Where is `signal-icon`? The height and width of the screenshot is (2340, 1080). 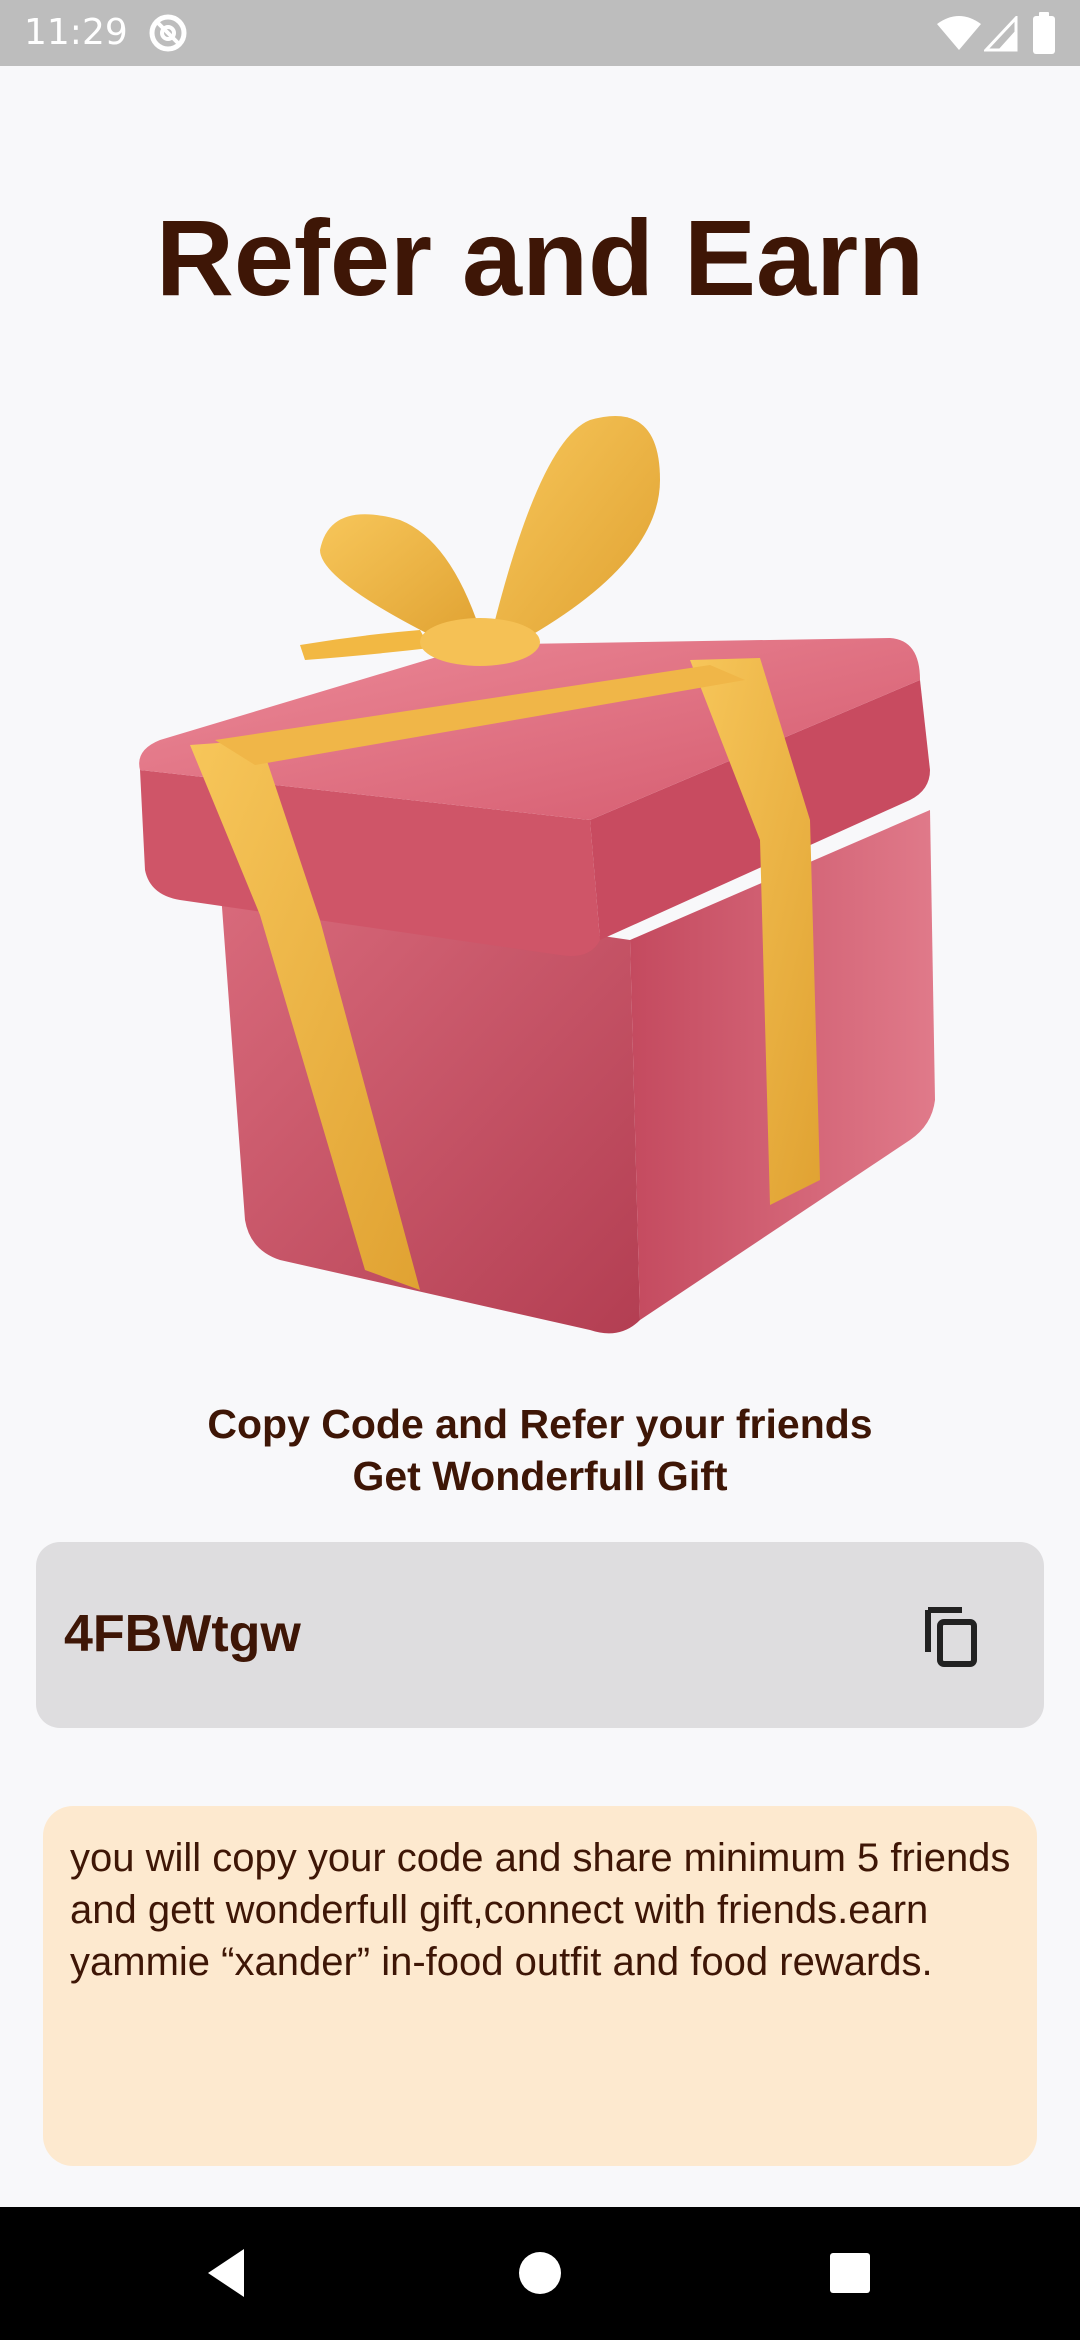
signal-icon is located at coordinates (1001, 34).